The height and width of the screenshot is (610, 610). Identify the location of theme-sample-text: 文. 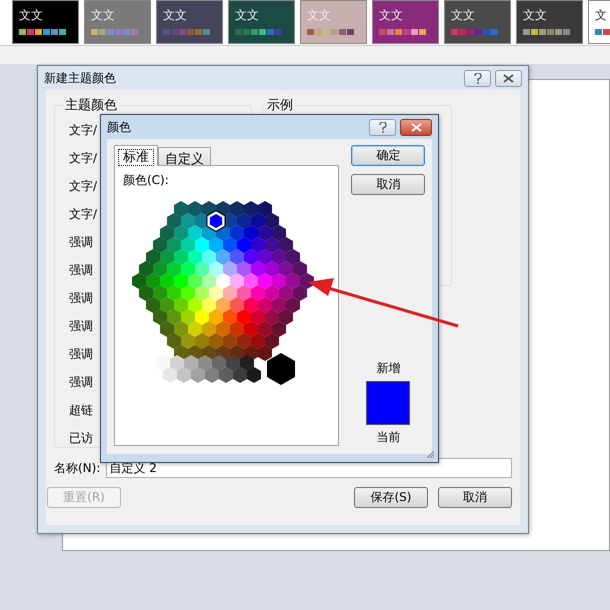
(601, 15).